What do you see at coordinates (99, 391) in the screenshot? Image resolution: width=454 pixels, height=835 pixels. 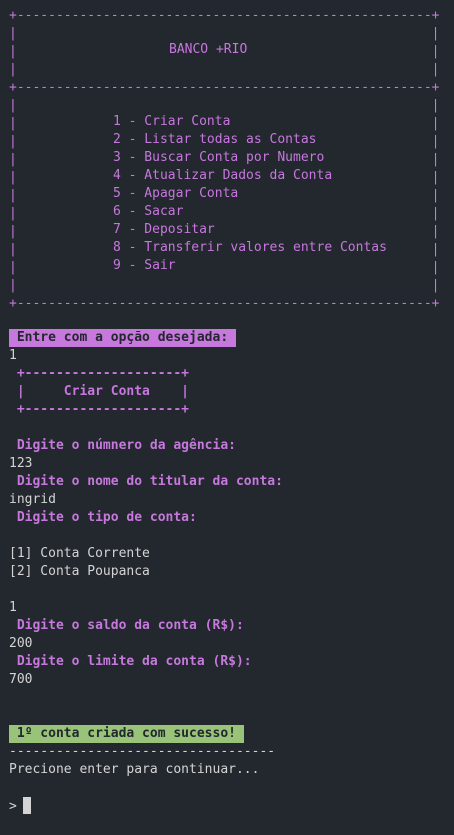 I see `section-title: | Criar Conta |` at bounding box center [99, 391].